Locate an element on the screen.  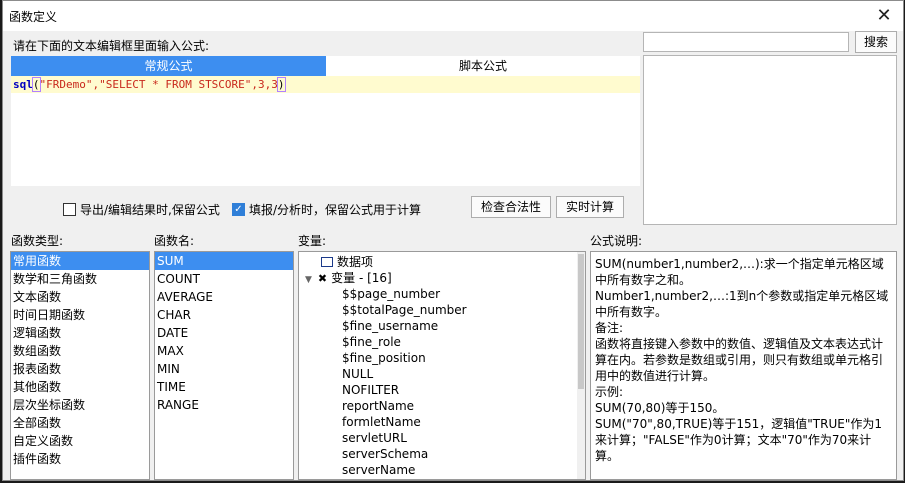
realtime-calc-button: 实时计算 is located at coordinates (590, 207).